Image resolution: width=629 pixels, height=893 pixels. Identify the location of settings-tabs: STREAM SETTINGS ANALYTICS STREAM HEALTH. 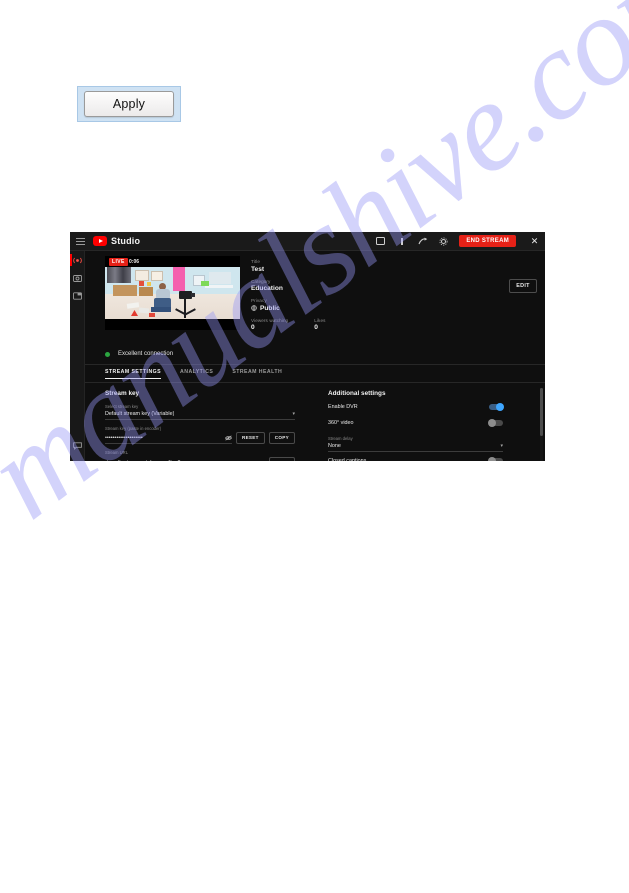
(193, 374).